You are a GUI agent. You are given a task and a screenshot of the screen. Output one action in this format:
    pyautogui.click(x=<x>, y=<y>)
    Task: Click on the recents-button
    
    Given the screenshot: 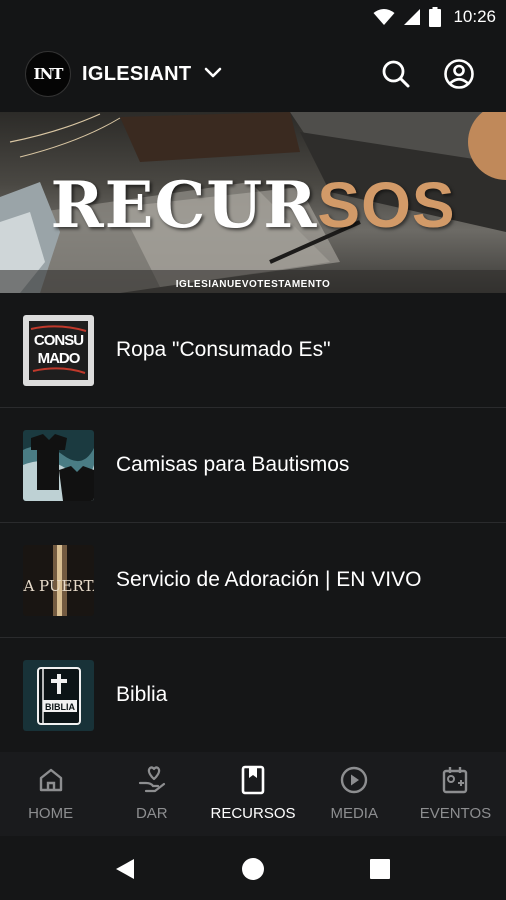 What is the action you would take?
    pyautogui.click(x=380, y=869)
    